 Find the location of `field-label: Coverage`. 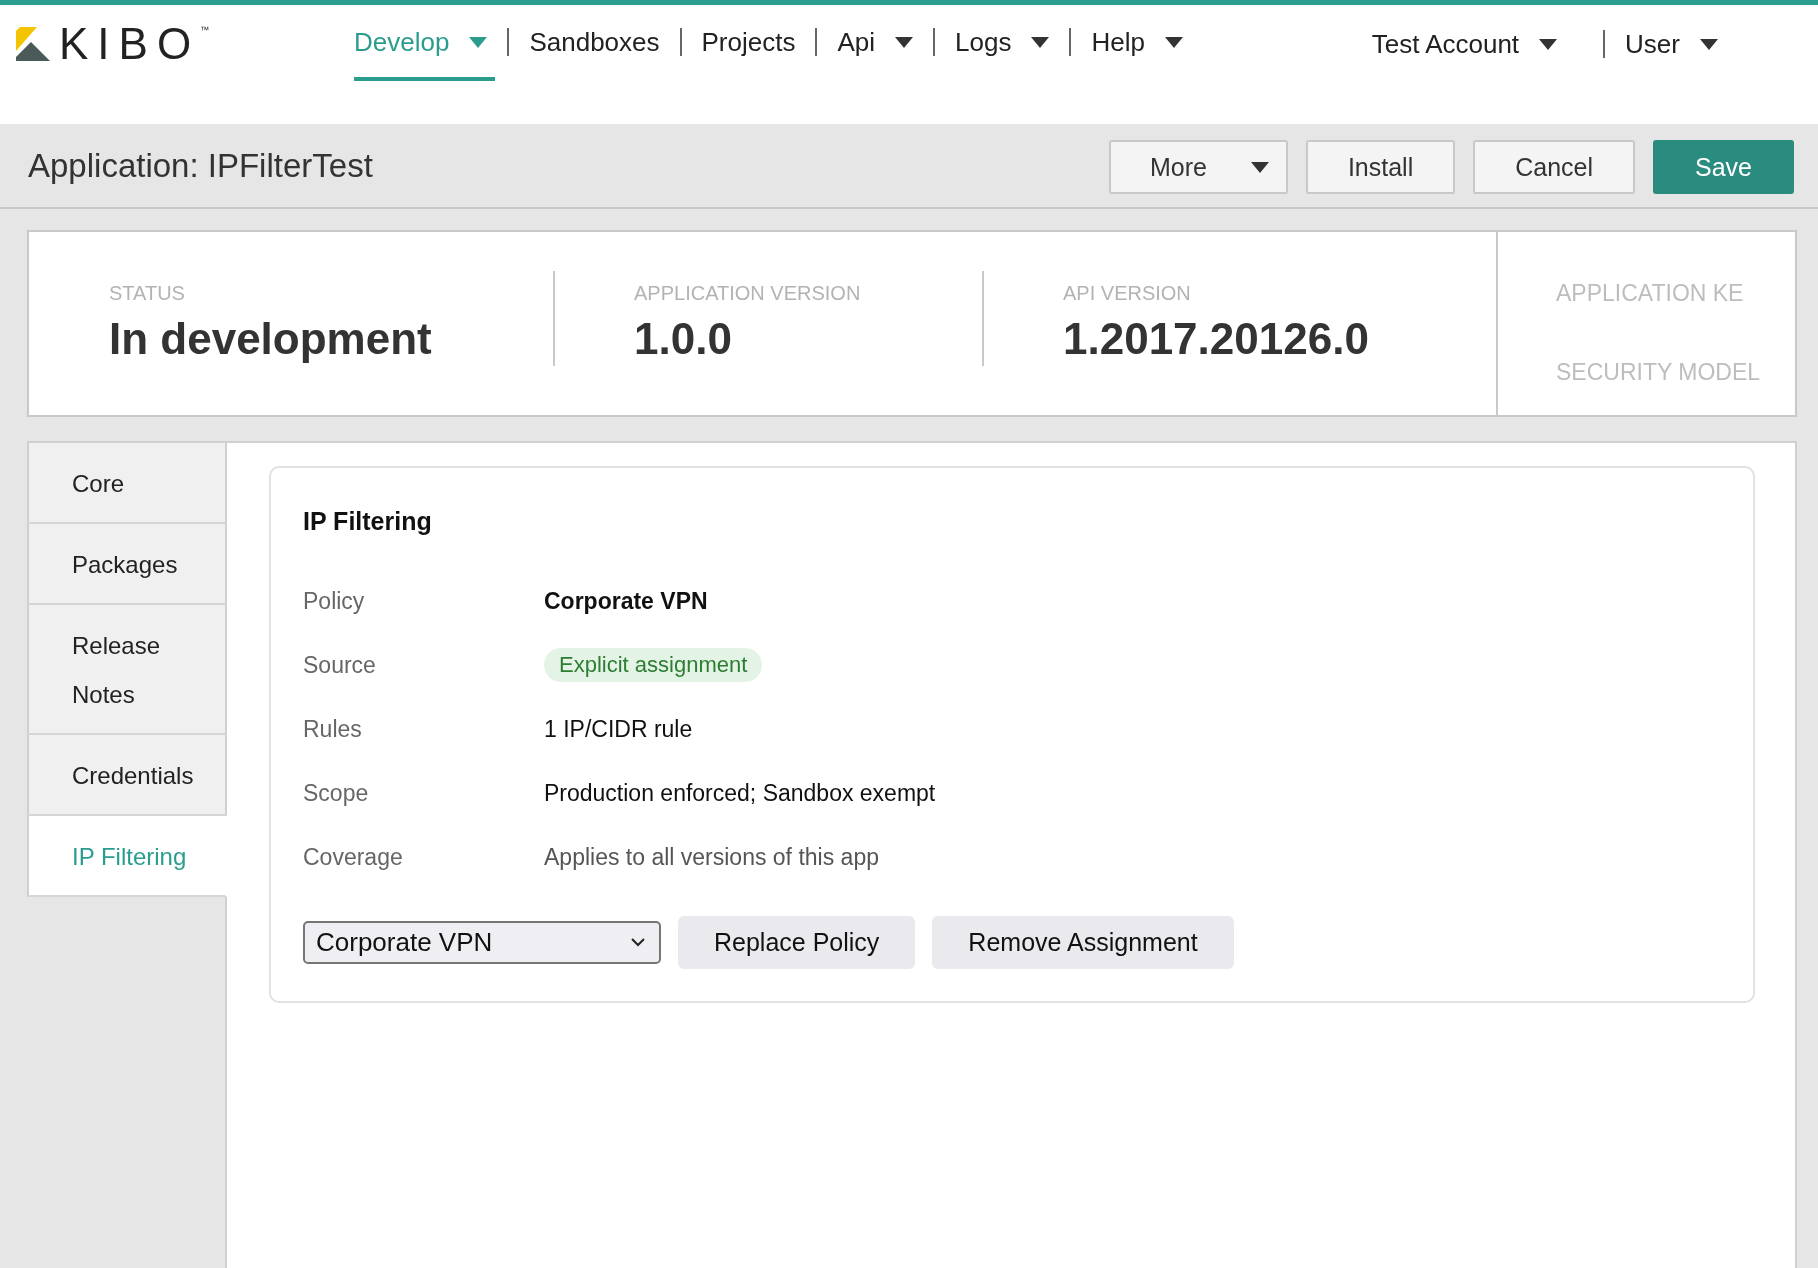

field-label: Coverage is located at coordinates (353, 857).